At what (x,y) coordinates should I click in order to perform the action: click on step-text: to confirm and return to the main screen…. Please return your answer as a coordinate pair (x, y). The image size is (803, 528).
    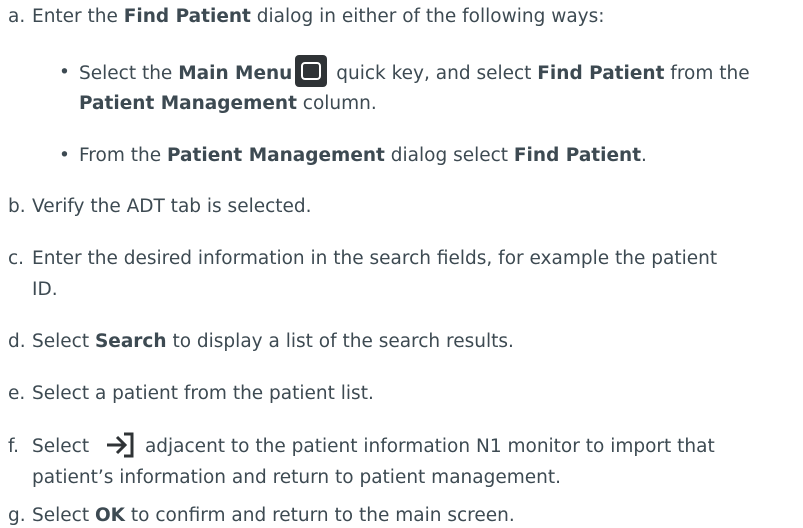
    Looking at the image, I should click on (320, 515).